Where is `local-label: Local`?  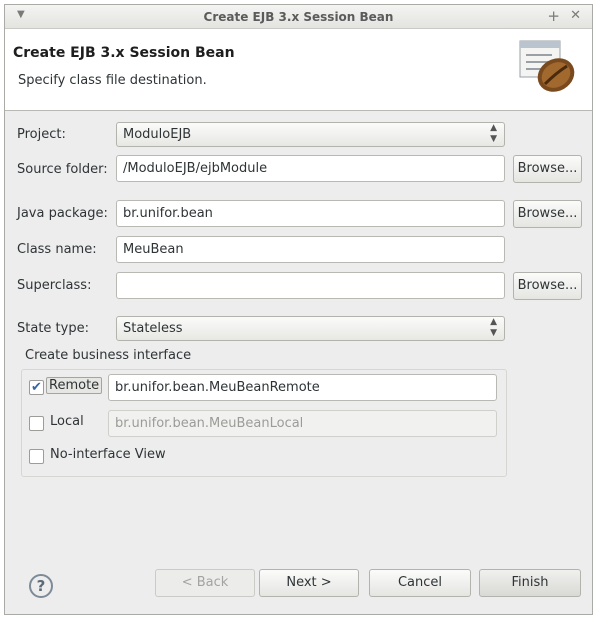 local-label: Local is located at coordinates (67, 421).